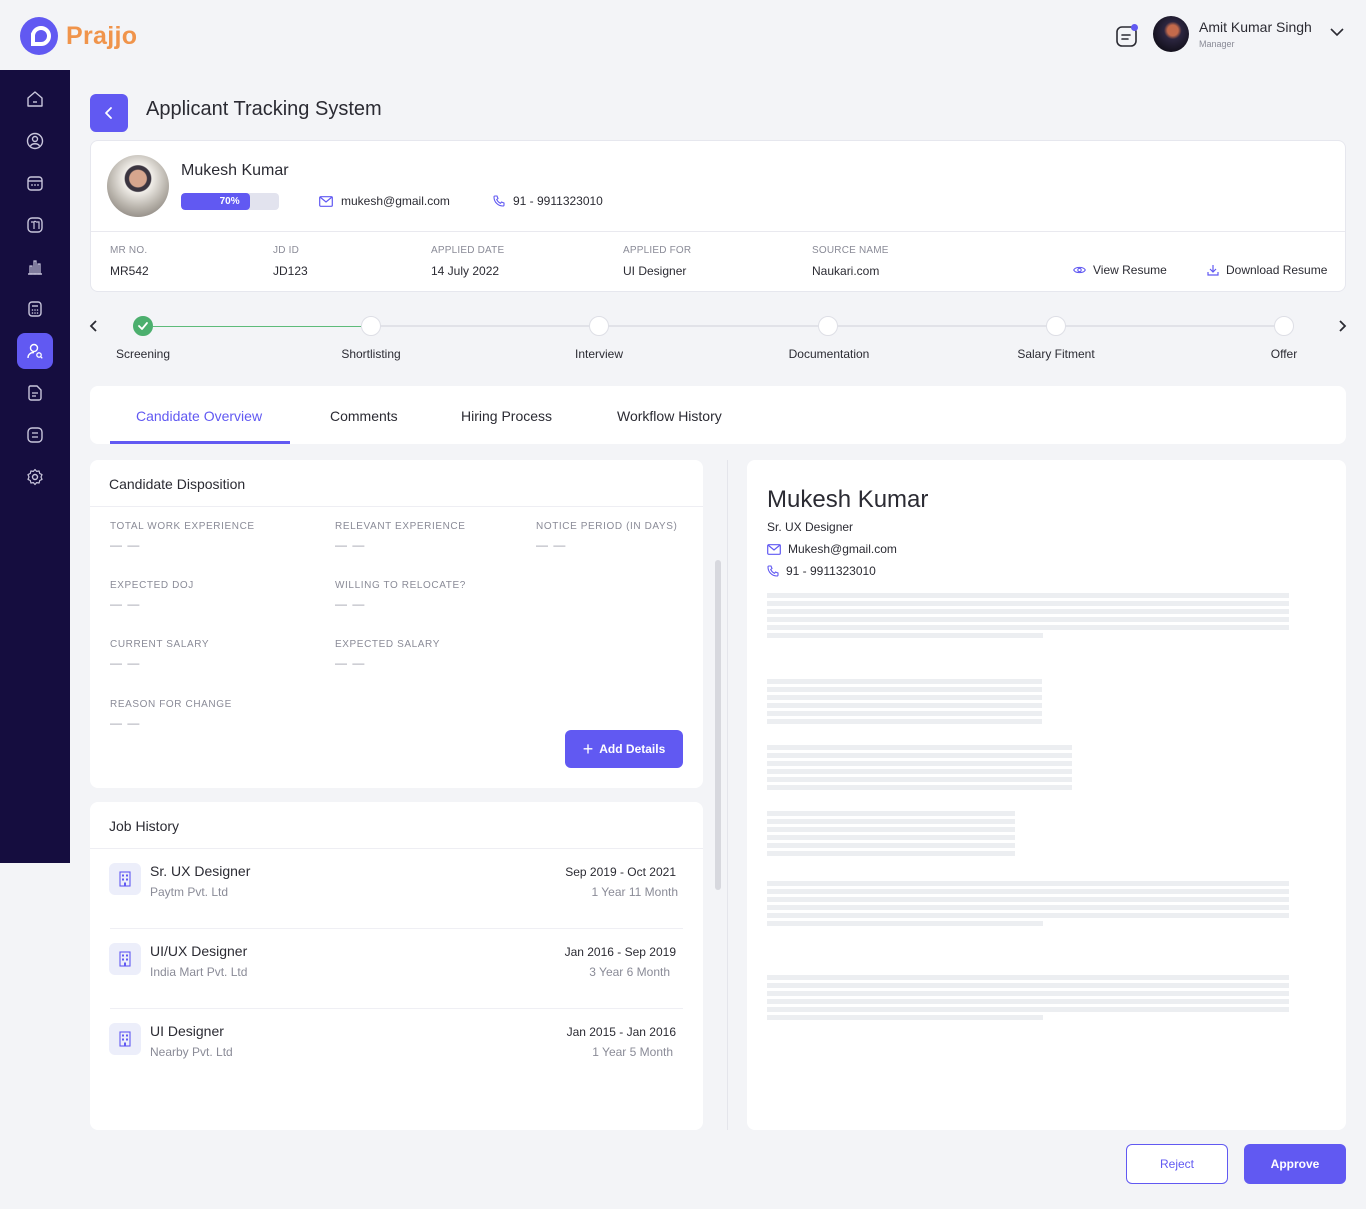 This screenshot has width=1366, height=1209. Describe the element at coordinates (364, 416) in the screenshot. I see `tab-comments: Comments` at that location.